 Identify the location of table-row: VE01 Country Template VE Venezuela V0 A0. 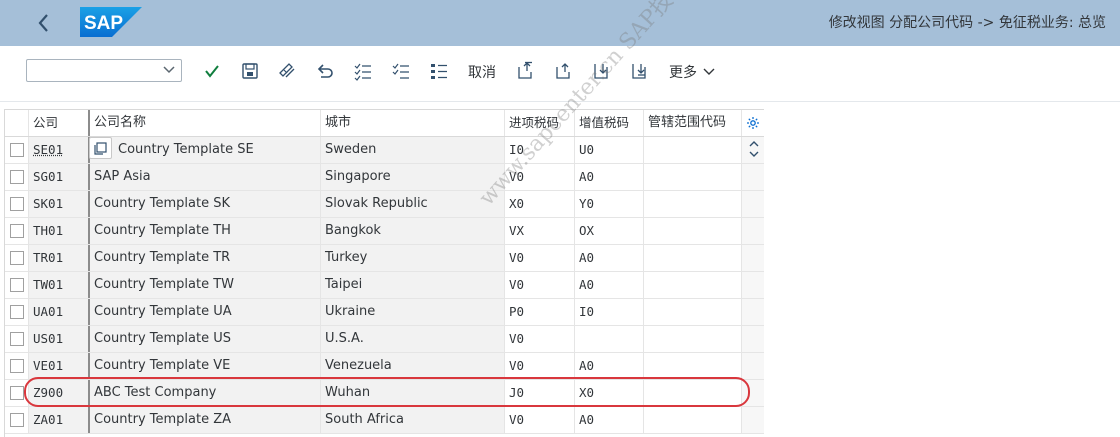
(384, 366).